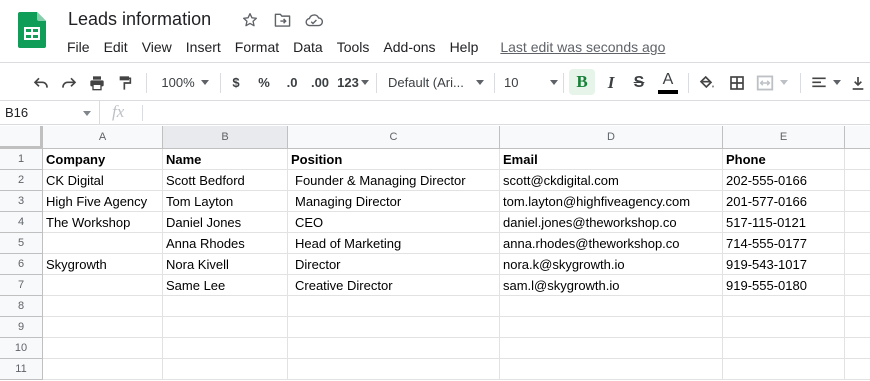 The height and width of the screenshot is (381, 870). I want to click on table-cell: 919-543-1017, so click(784, 264).